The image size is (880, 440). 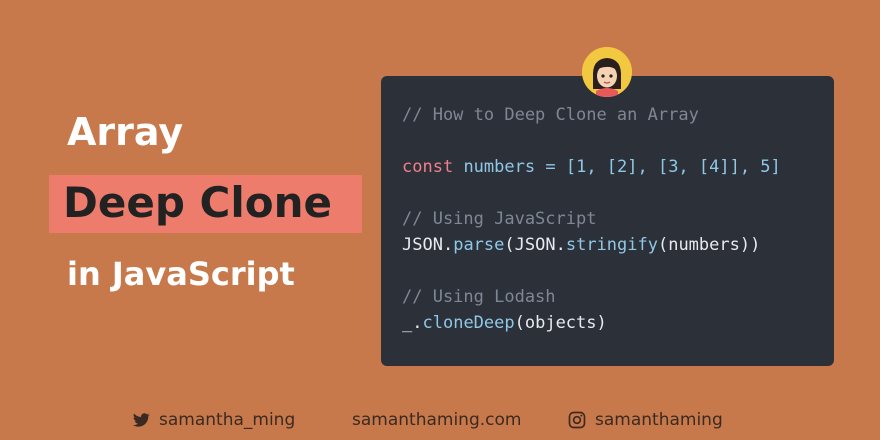 I want to click on code-line-6: _.cloneDeep(objects), so click(x=591, y=323).